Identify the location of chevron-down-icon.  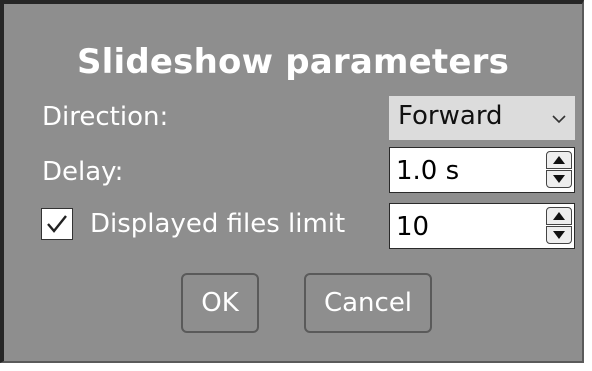
(559, 117).